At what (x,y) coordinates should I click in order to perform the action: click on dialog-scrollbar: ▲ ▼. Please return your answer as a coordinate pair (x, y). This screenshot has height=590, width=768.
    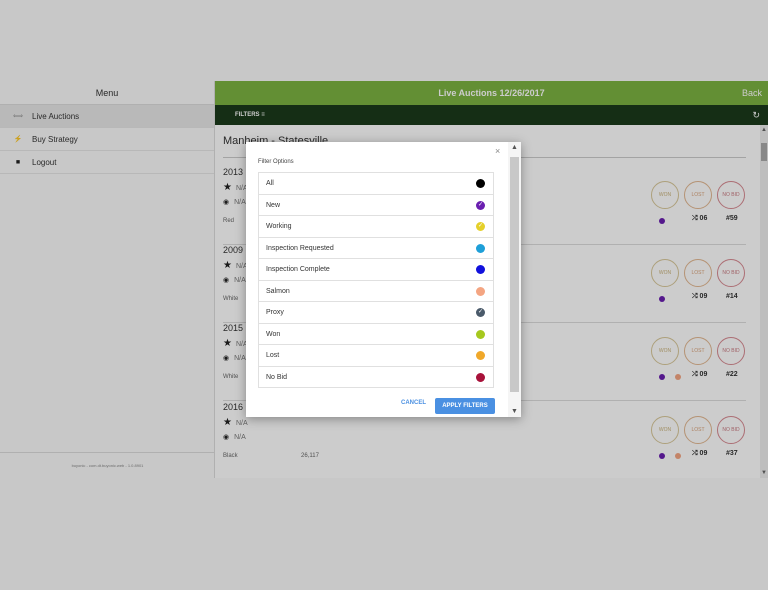
    Looking at the image, I should click on (514, 279).